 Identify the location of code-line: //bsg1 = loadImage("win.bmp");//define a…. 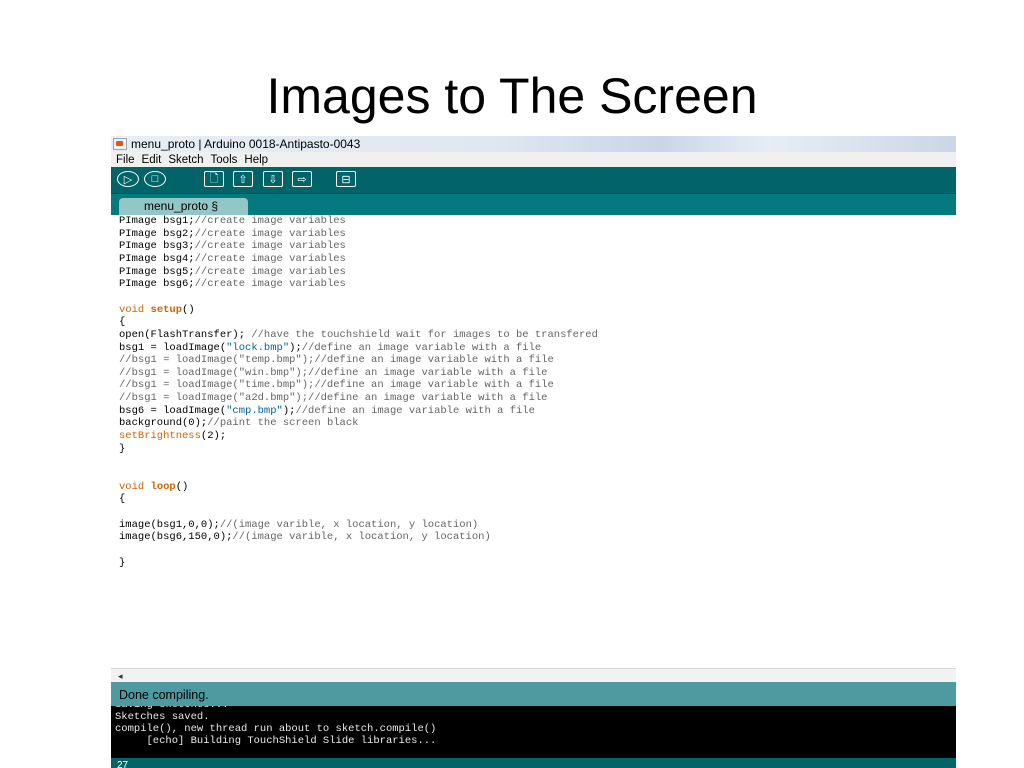
(333, 373).